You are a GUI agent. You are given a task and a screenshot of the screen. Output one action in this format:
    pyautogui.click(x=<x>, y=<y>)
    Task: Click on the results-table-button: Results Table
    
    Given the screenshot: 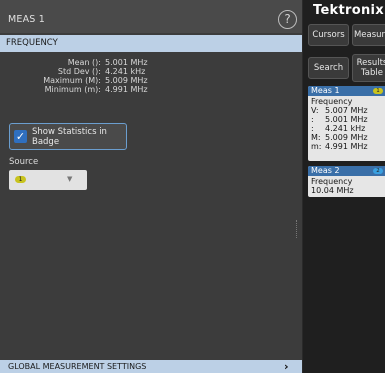 What is the action you would take?
    pyautogui.click(x=368, y=68)
    